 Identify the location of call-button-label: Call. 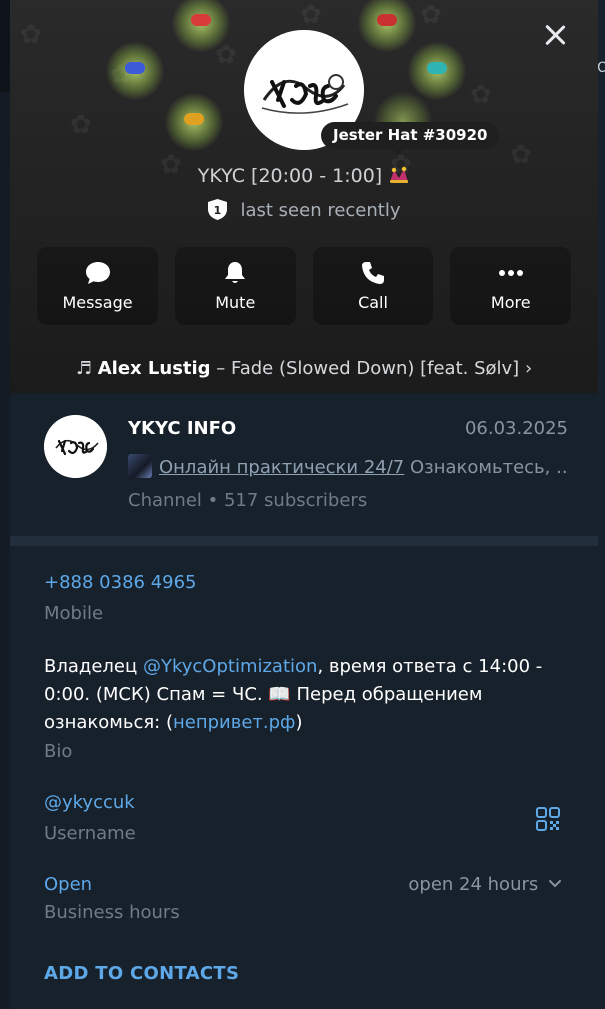
(373, 302).